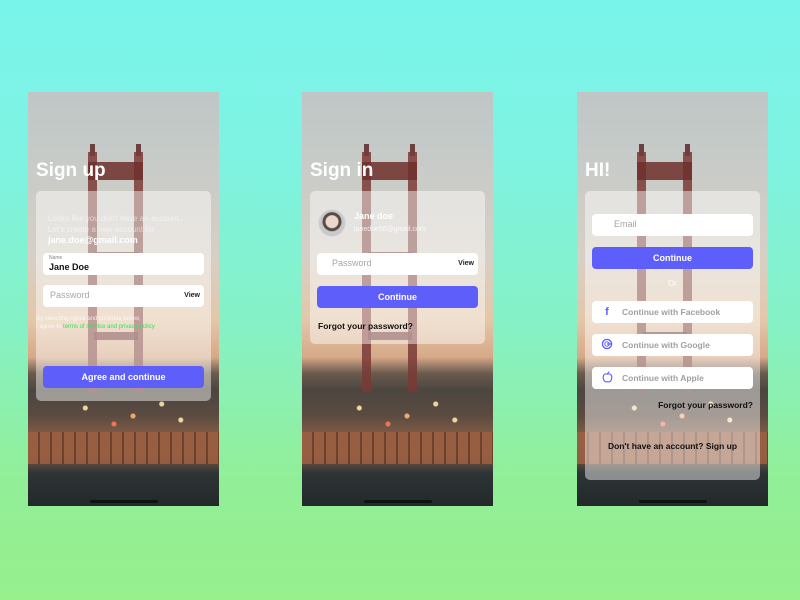 The width and height of the screenshot is (800, 600). What do you see at coordinates (69, 267) in the screenshot?
I see `name-value: Jane Doe` at bounding box center [69, 267].